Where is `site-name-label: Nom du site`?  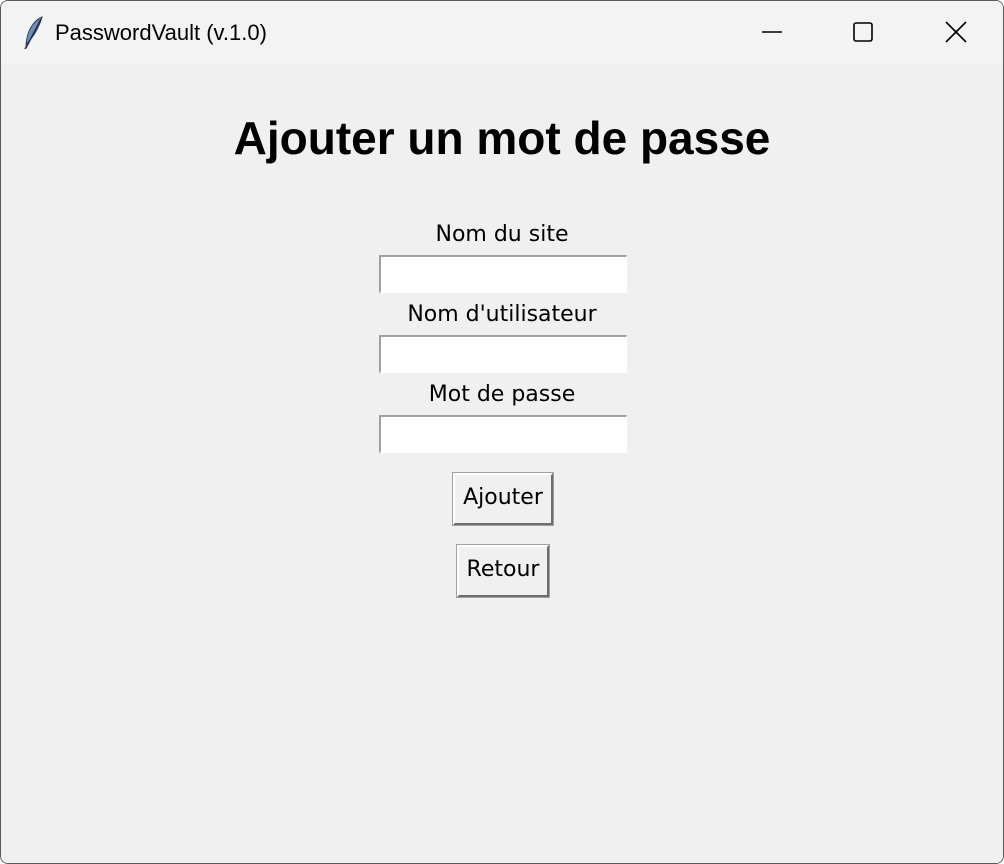
site-name-label: Nom du site is located at coordinates (502, 234).